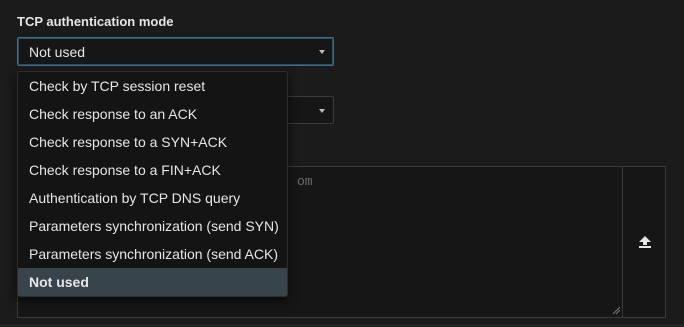 The height and width of the screenshot is (327, 684). I want to click on tcp-auth-mode-value: Not used, so click(57, 52).